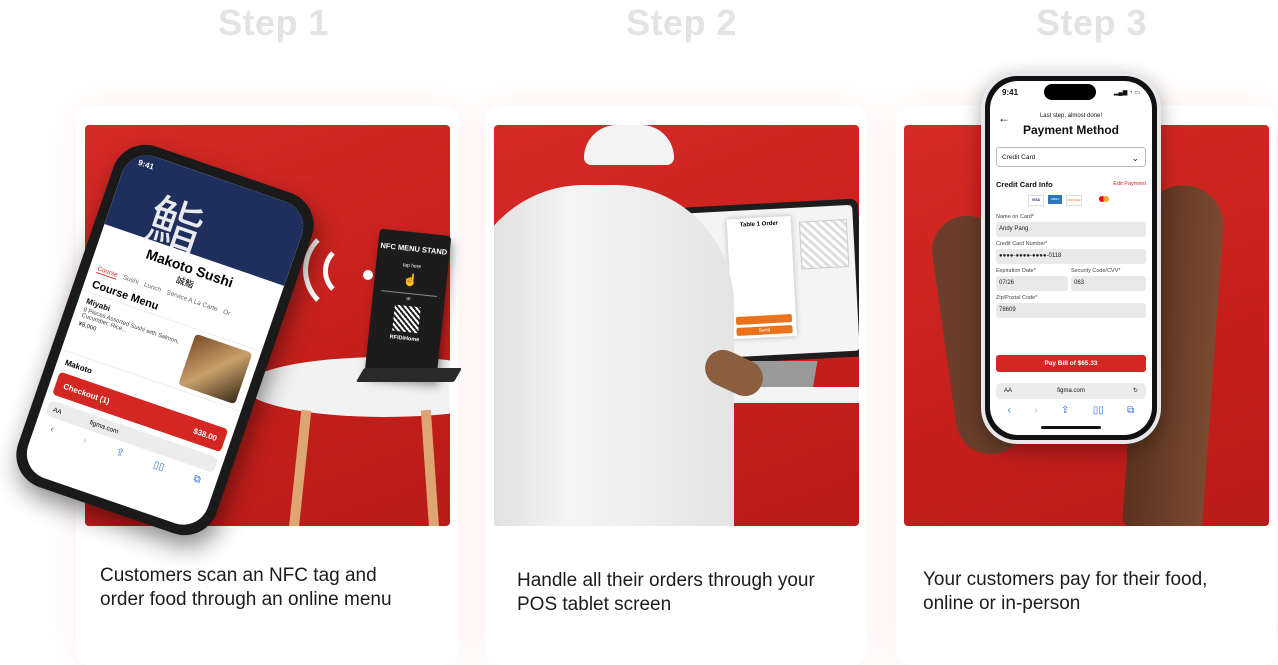  Describe the element at coordinates (1064, 200) in the screenshot. I see `card-brands: VISA AMEX DISCOVER MC` at that location.